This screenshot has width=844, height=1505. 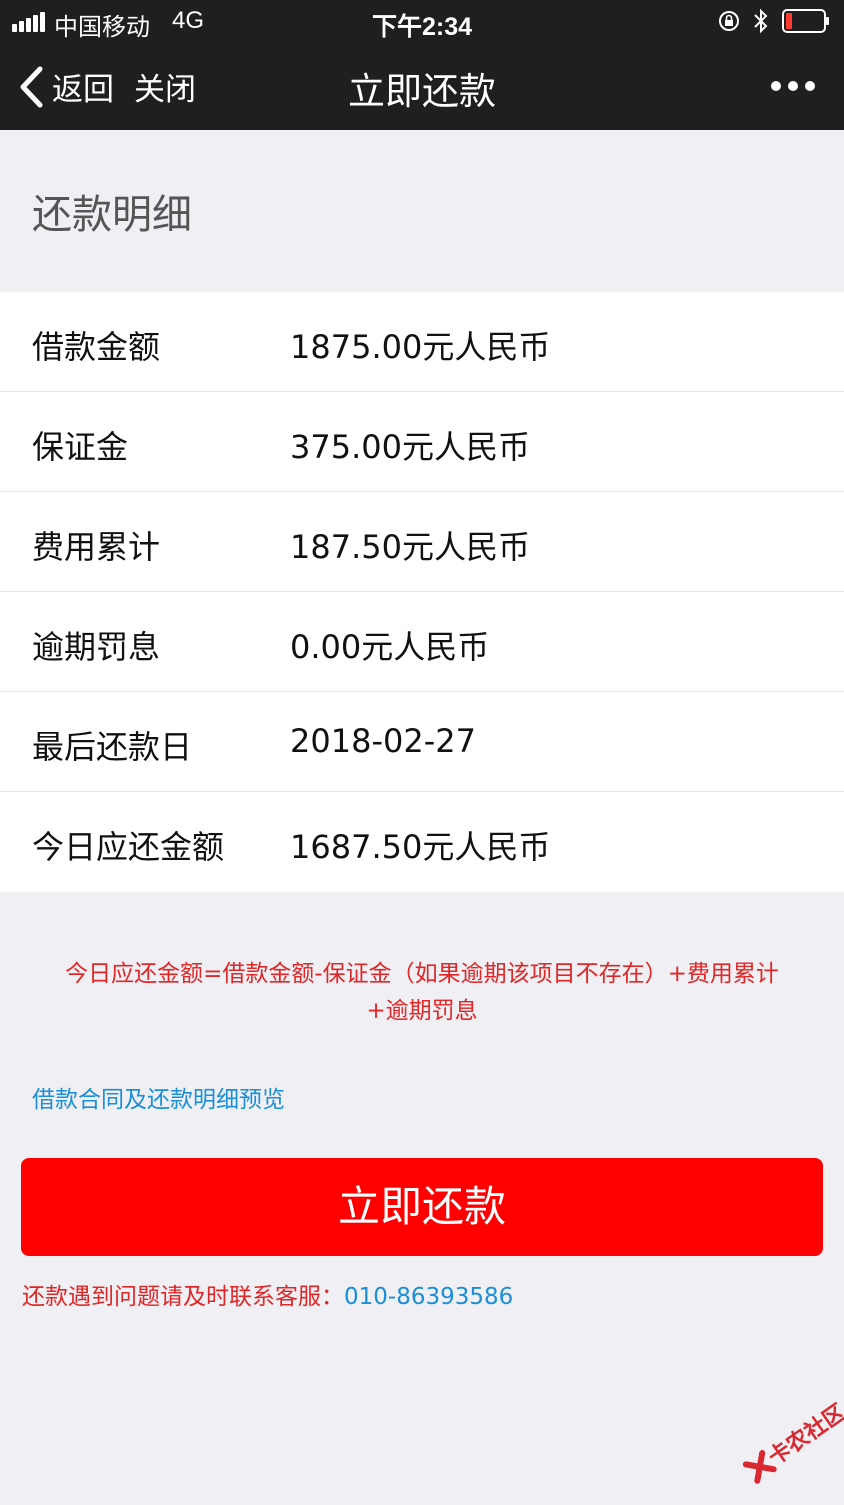 What do you see at coordinates (112, 747) in the screenshot?
I see `detail-label: 最后还款日` at bounding box center [112, 747].